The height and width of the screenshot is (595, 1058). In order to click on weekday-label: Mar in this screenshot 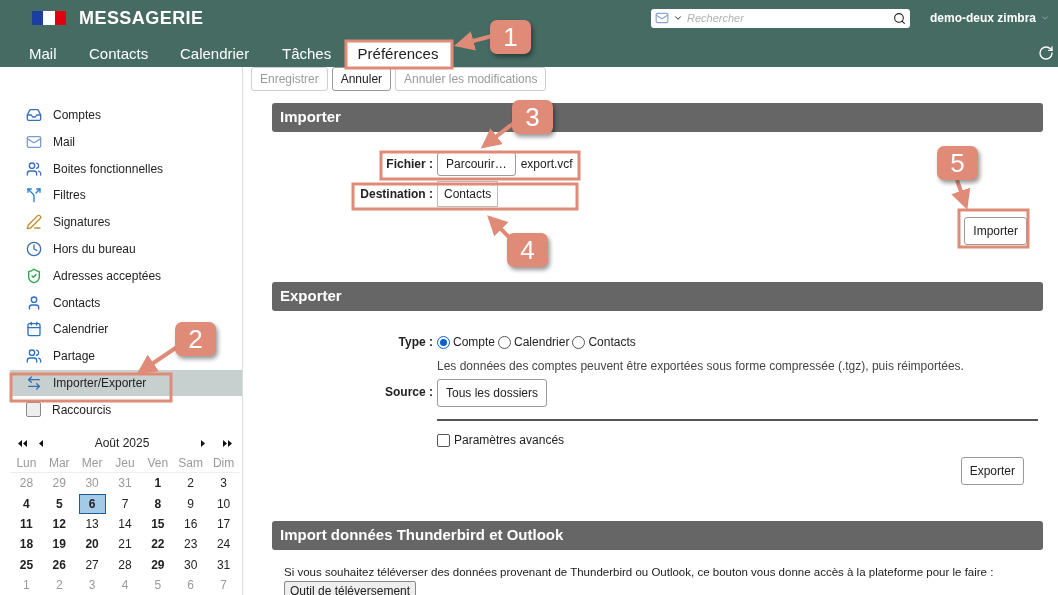, I will do `click(59, 463)`.